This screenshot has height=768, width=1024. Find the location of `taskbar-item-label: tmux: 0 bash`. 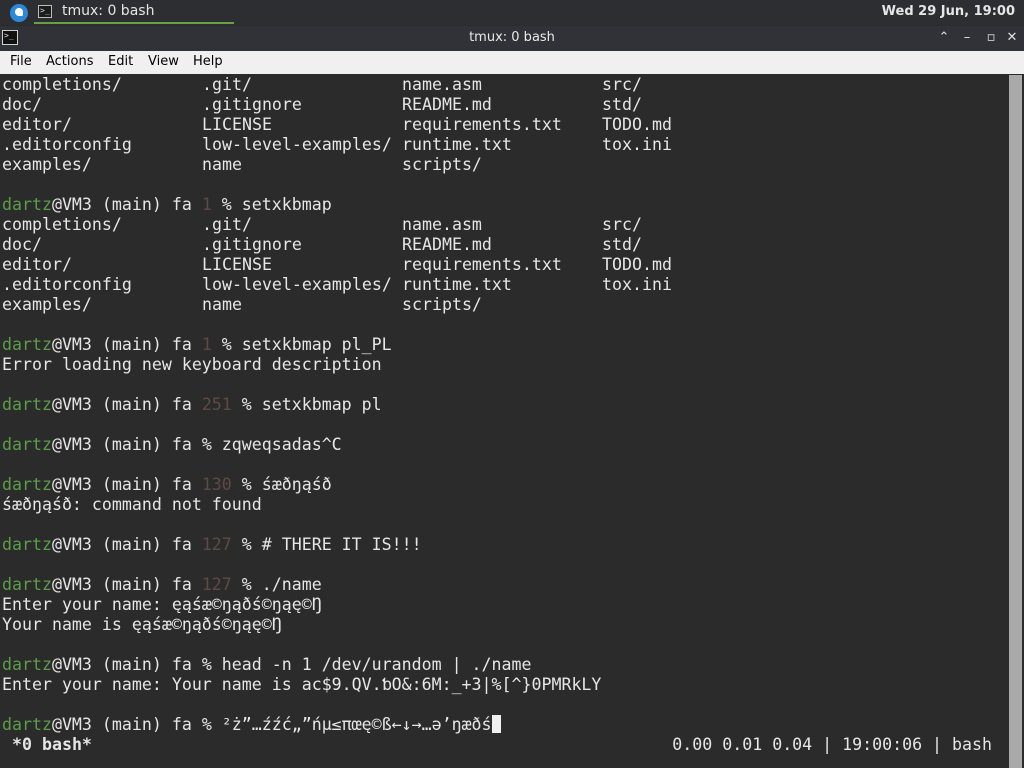

taskbar-item-label: tmux: 0 bash is located at coordinates (108, 11).